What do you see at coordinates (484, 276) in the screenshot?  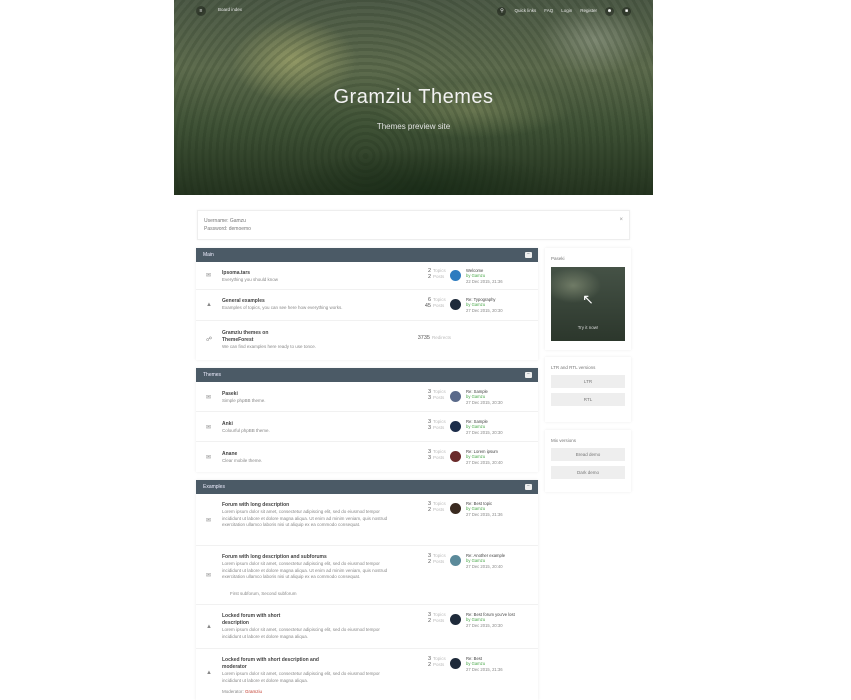 I see `last-post: Welcome by Gamzu 22 Dec 2015, 21:36` at bounding box center [484, 276].